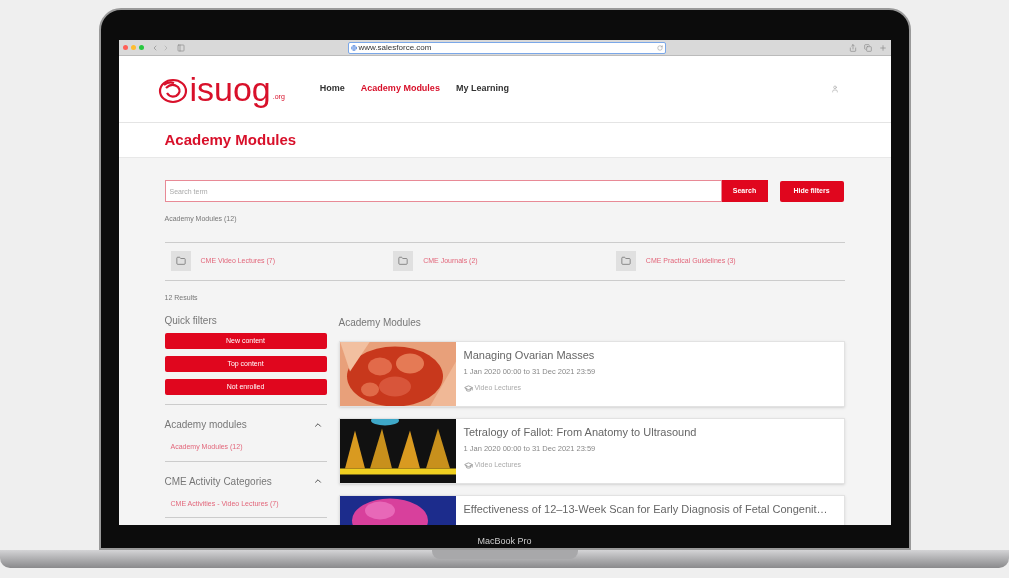 Image resolution: width=1009 pixels, height=578 pixels. What do you see at coordinates (834, 89) in the screenshot?
I see `user-icon` at bounding box center [834, 89].